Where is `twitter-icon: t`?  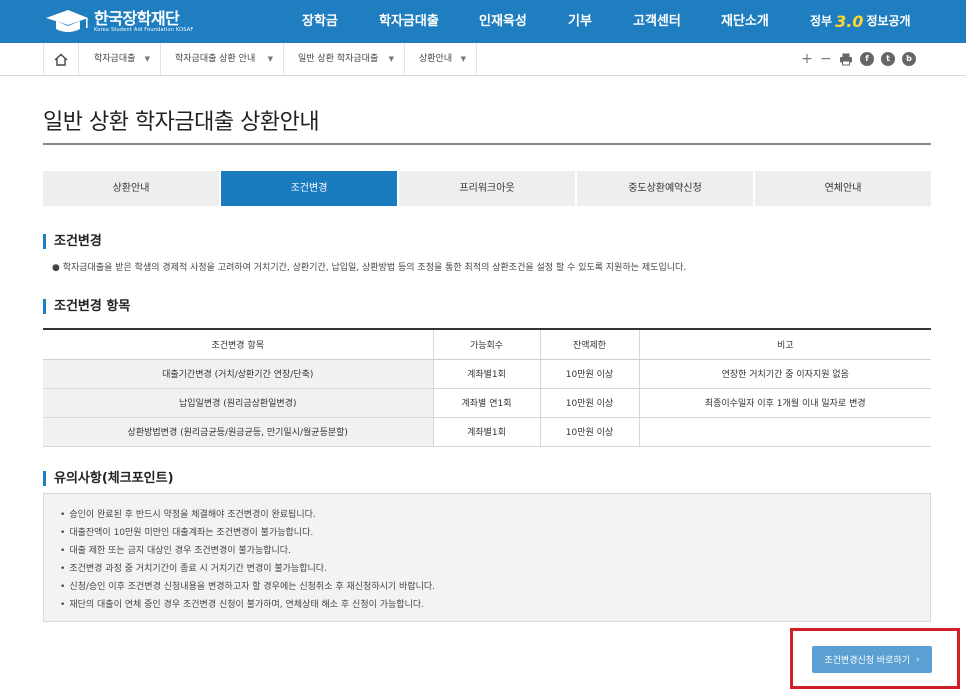
twitter-icon: t is located at coordinates (888, 59).